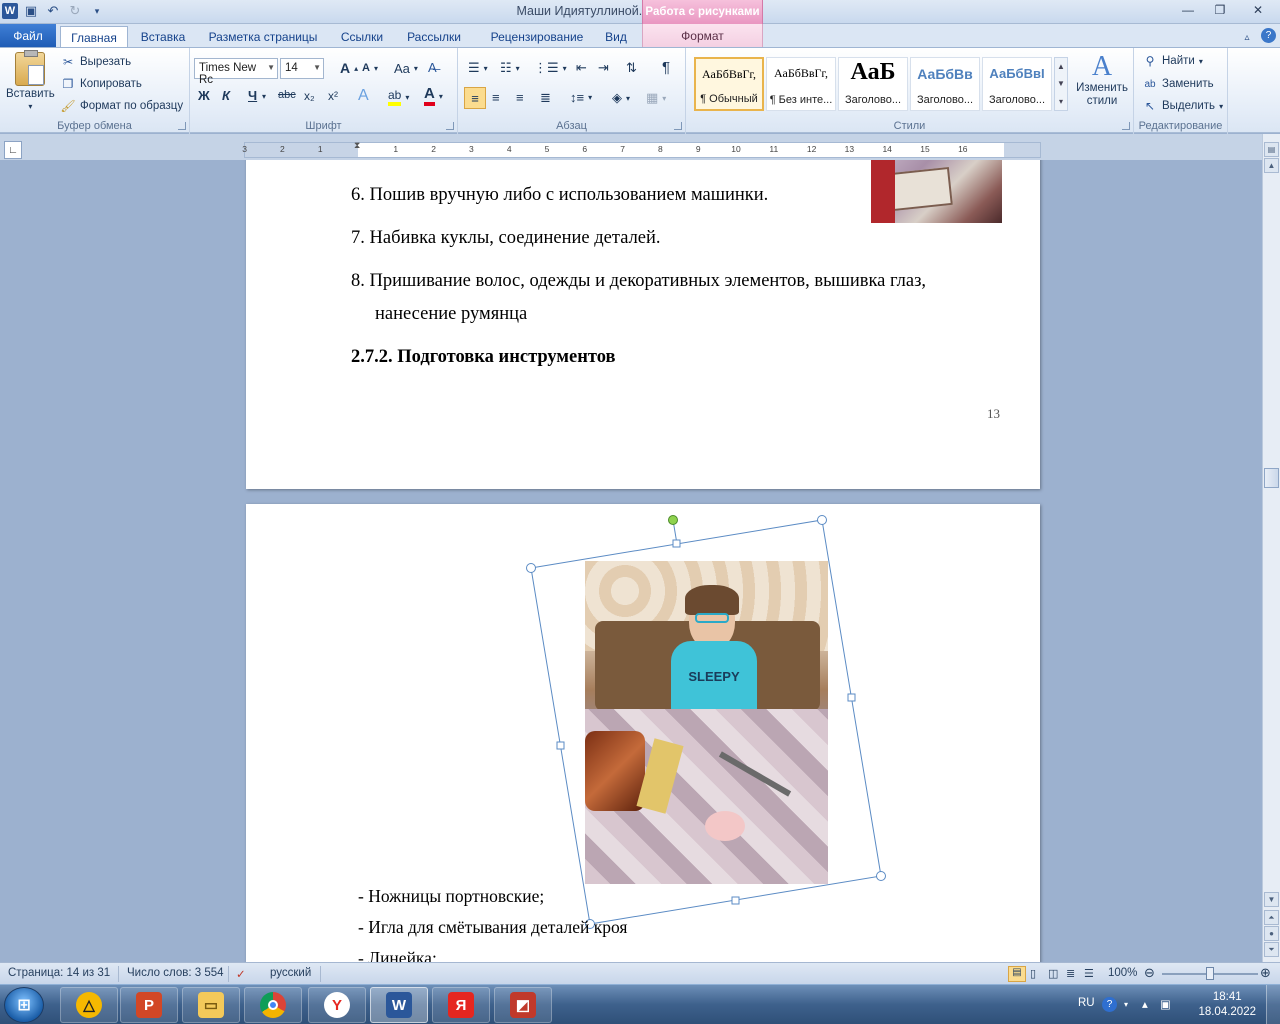 The width and height of the screenshot is (1280, 1024). I want to click on next-page-icon: ⏷, so click(1271, 949).